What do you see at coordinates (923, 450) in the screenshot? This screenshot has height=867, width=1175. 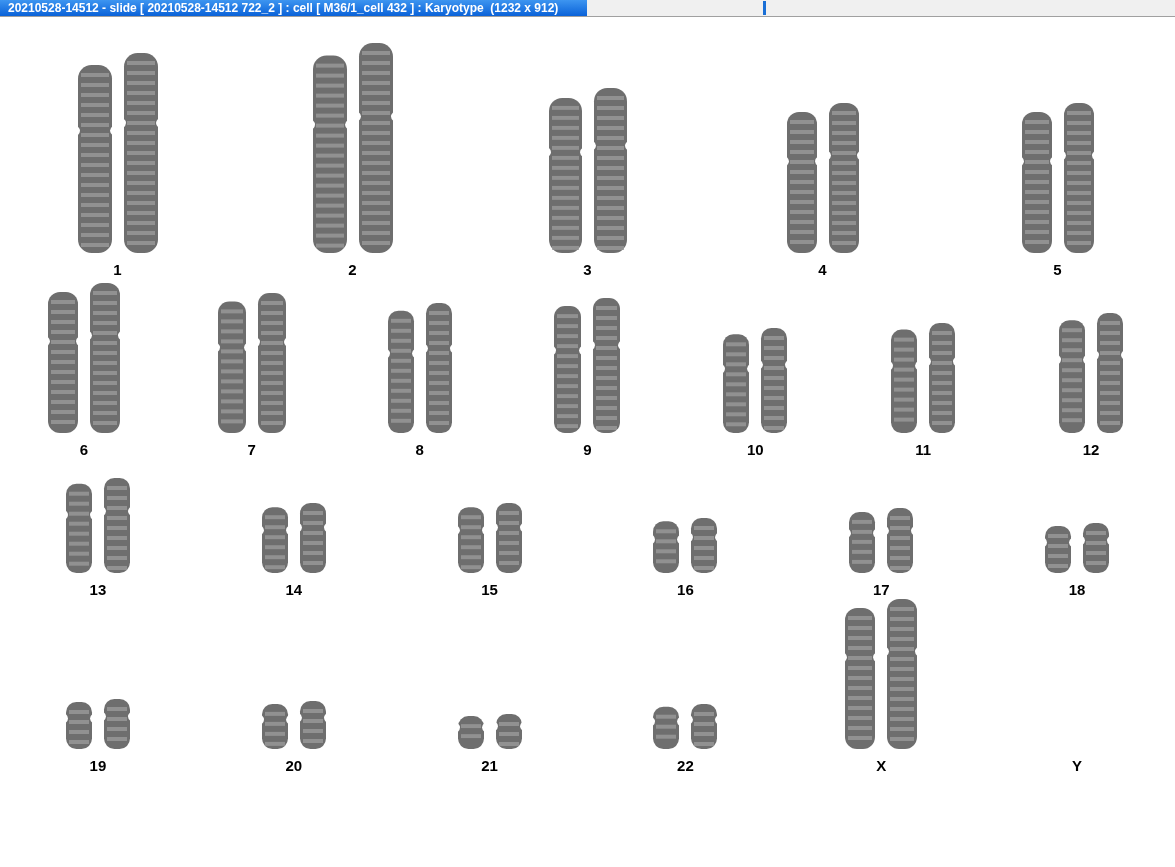 I see `chromosome-label: 11` at bounding box center [923, 450].